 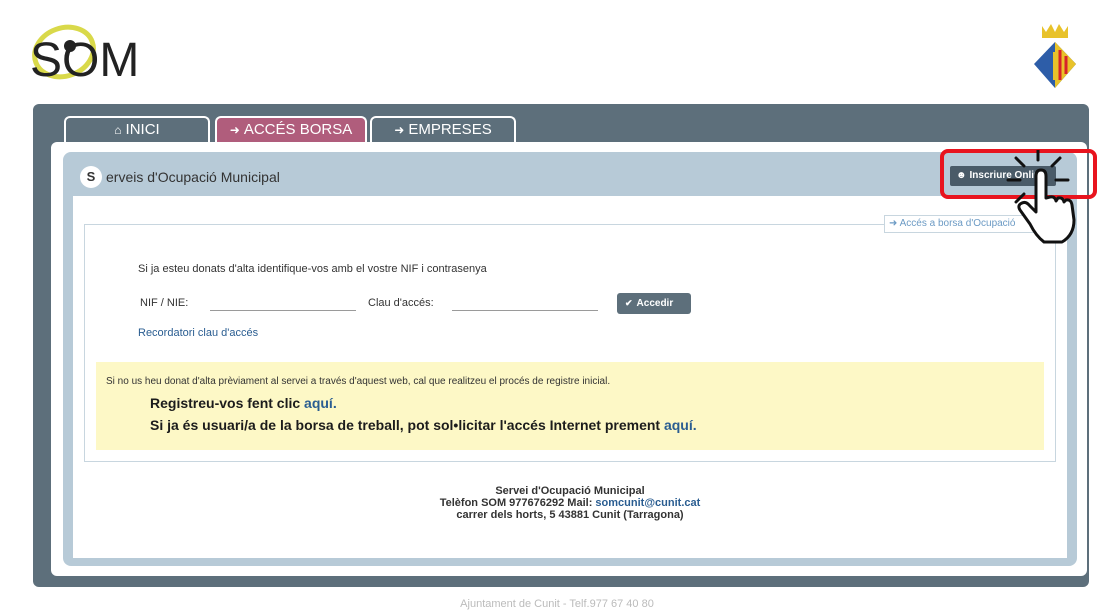 I want to click on recordatori-link: Recordatori clau d'accés, so click(x=198, y=333).